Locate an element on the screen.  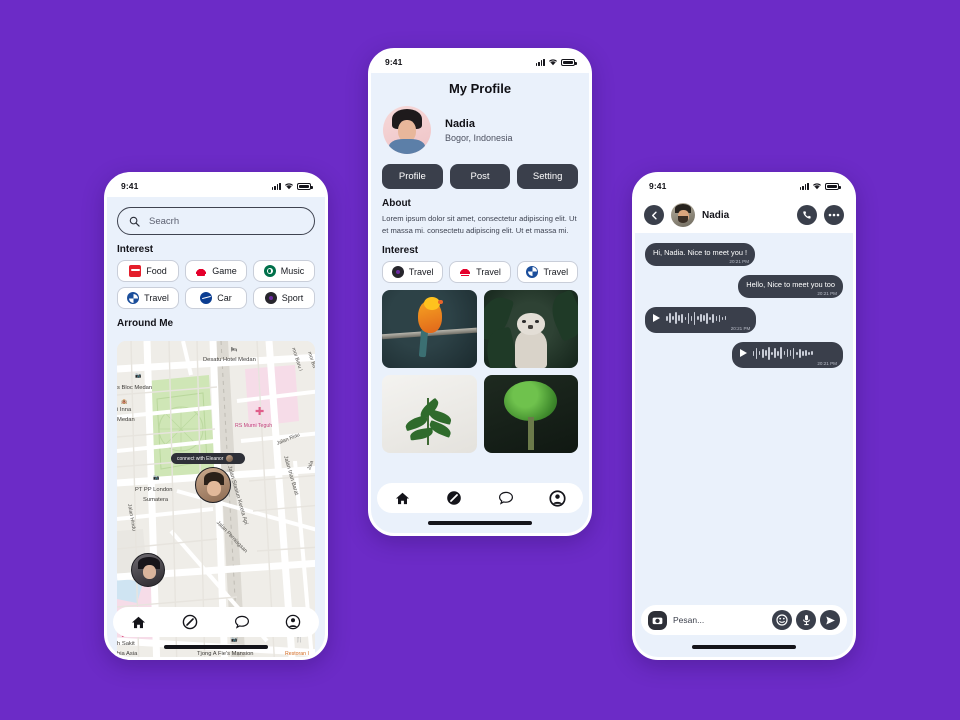
voice-message-outgoing: 20:21 PM is located at coordinates (787, 354).